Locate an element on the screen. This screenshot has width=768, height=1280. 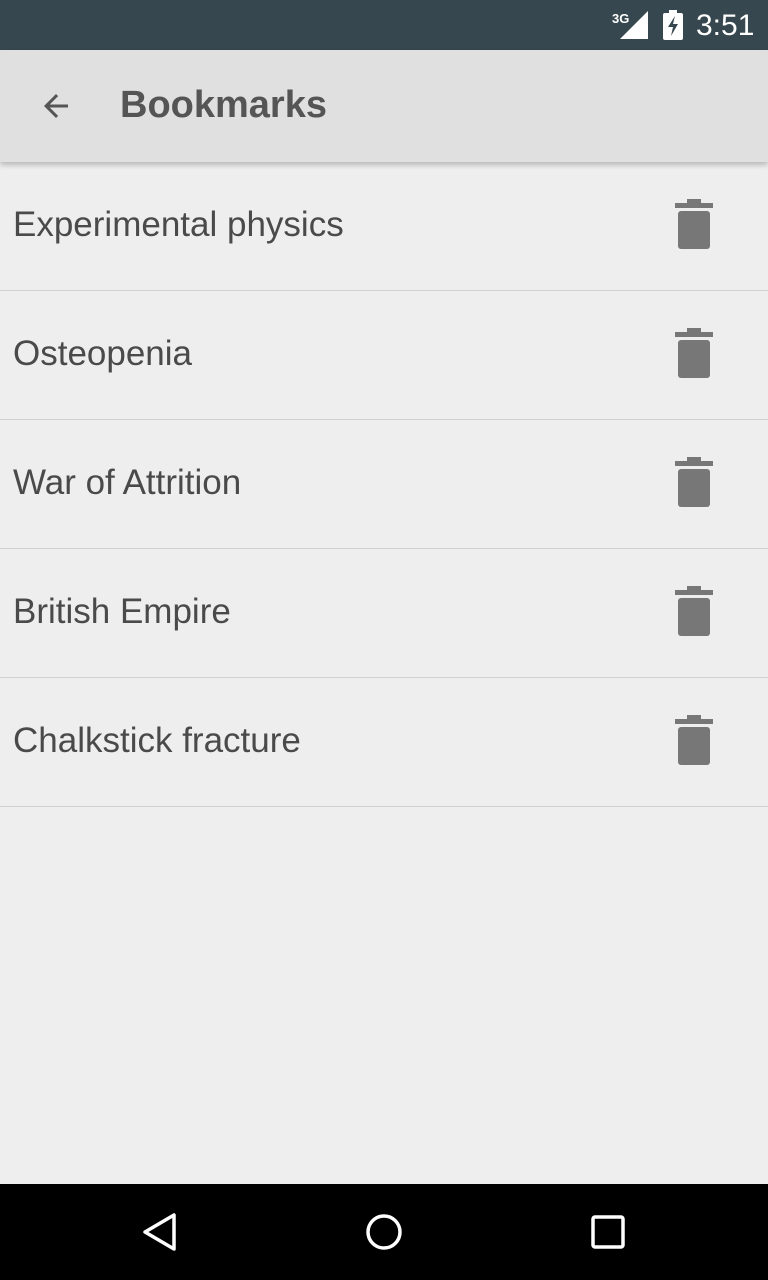
recents-square-icon is located at coordinates (608, 1232).